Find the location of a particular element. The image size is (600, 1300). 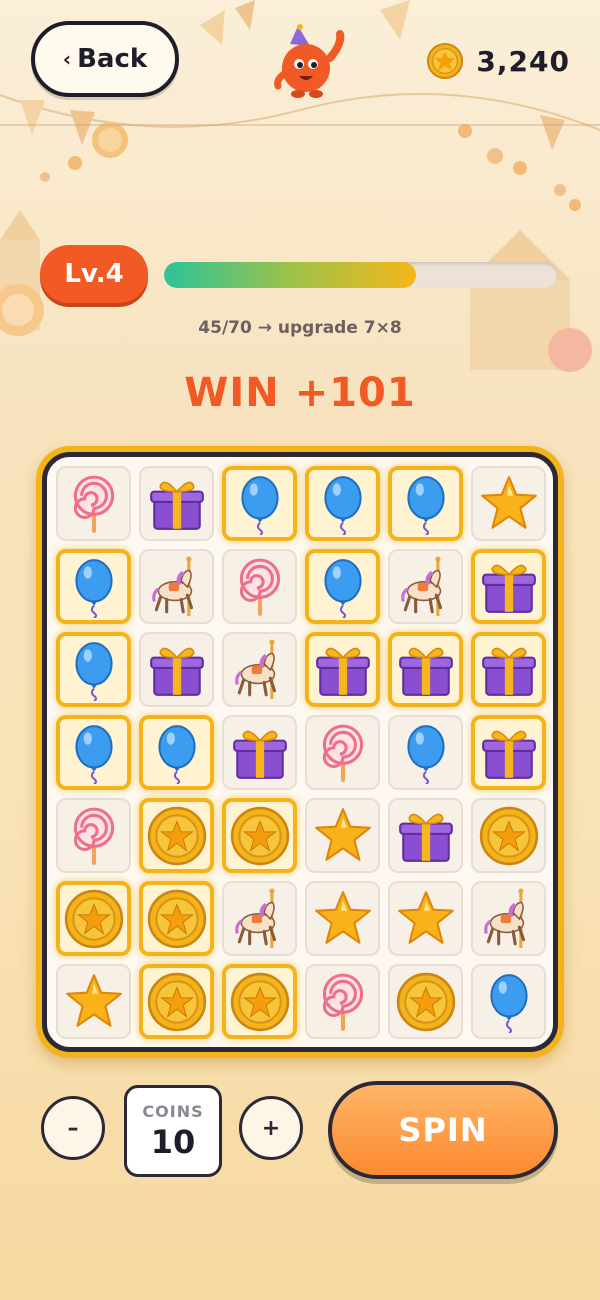

party-mascot-icon is located at coordinates (309, 61).